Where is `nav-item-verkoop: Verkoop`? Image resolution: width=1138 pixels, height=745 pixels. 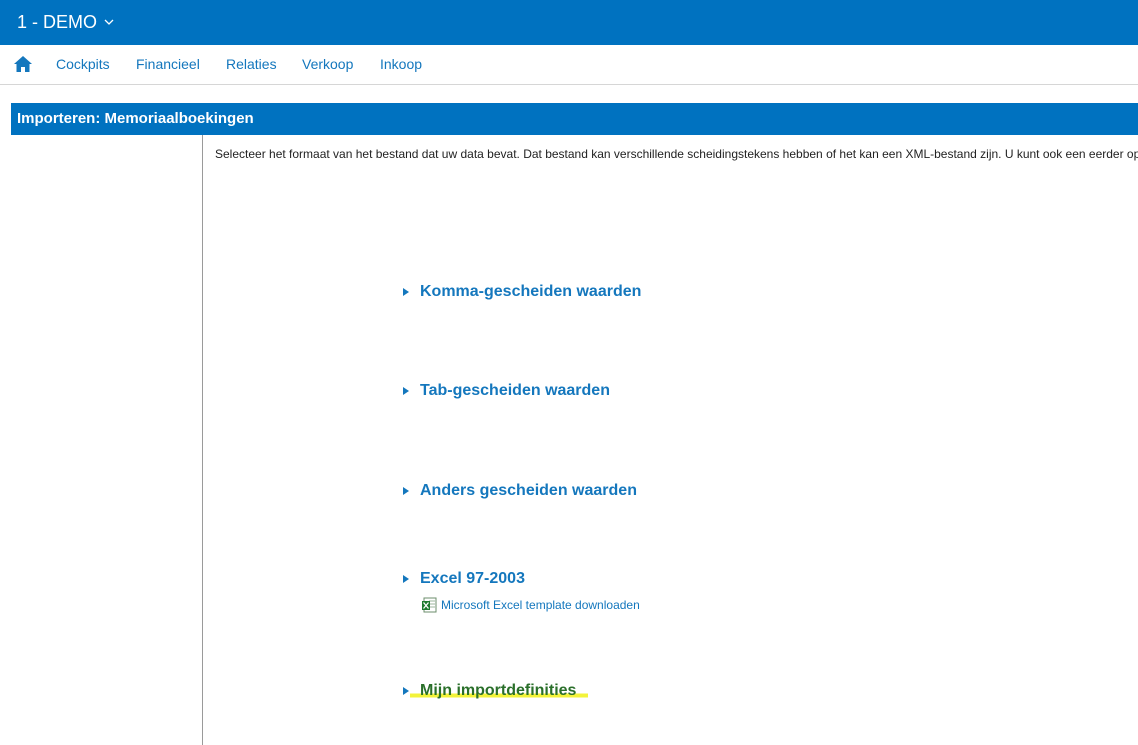
nav-item-verkoop: Verkoop is located at coordinates (327, 64).